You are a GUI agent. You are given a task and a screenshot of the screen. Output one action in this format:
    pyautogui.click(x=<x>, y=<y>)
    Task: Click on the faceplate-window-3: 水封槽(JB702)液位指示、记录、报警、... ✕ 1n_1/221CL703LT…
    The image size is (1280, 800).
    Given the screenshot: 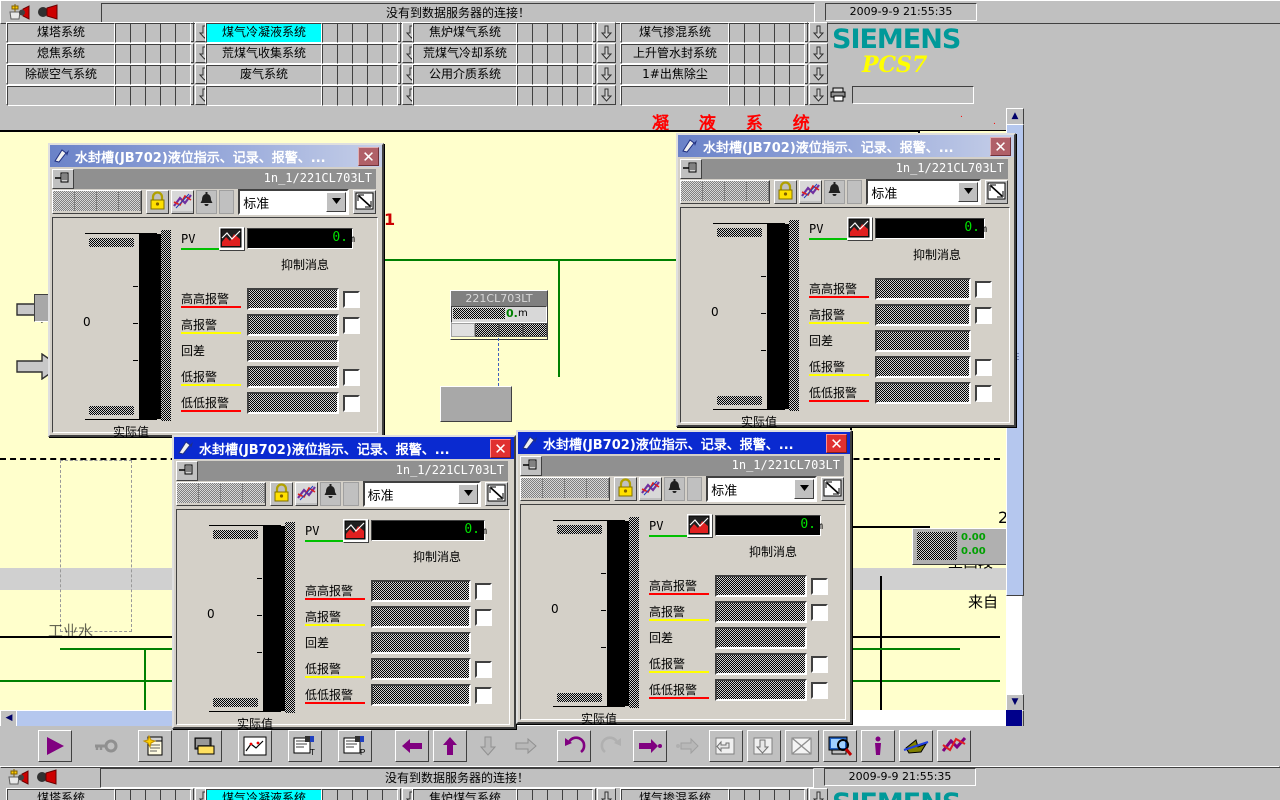 What is the action you would take?
    pyautogui.click(x=344, y=583)
    